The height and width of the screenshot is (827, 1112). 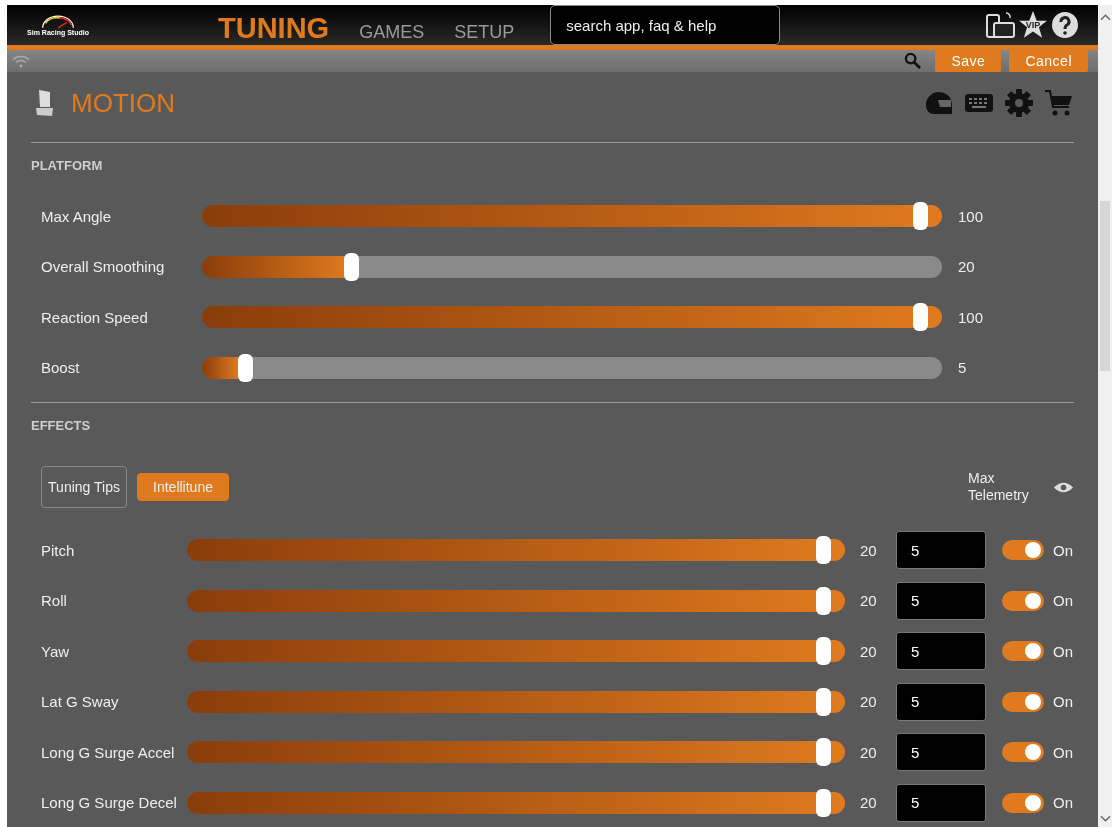 I want to click on scrollbar, so click(x=1105, y=416).